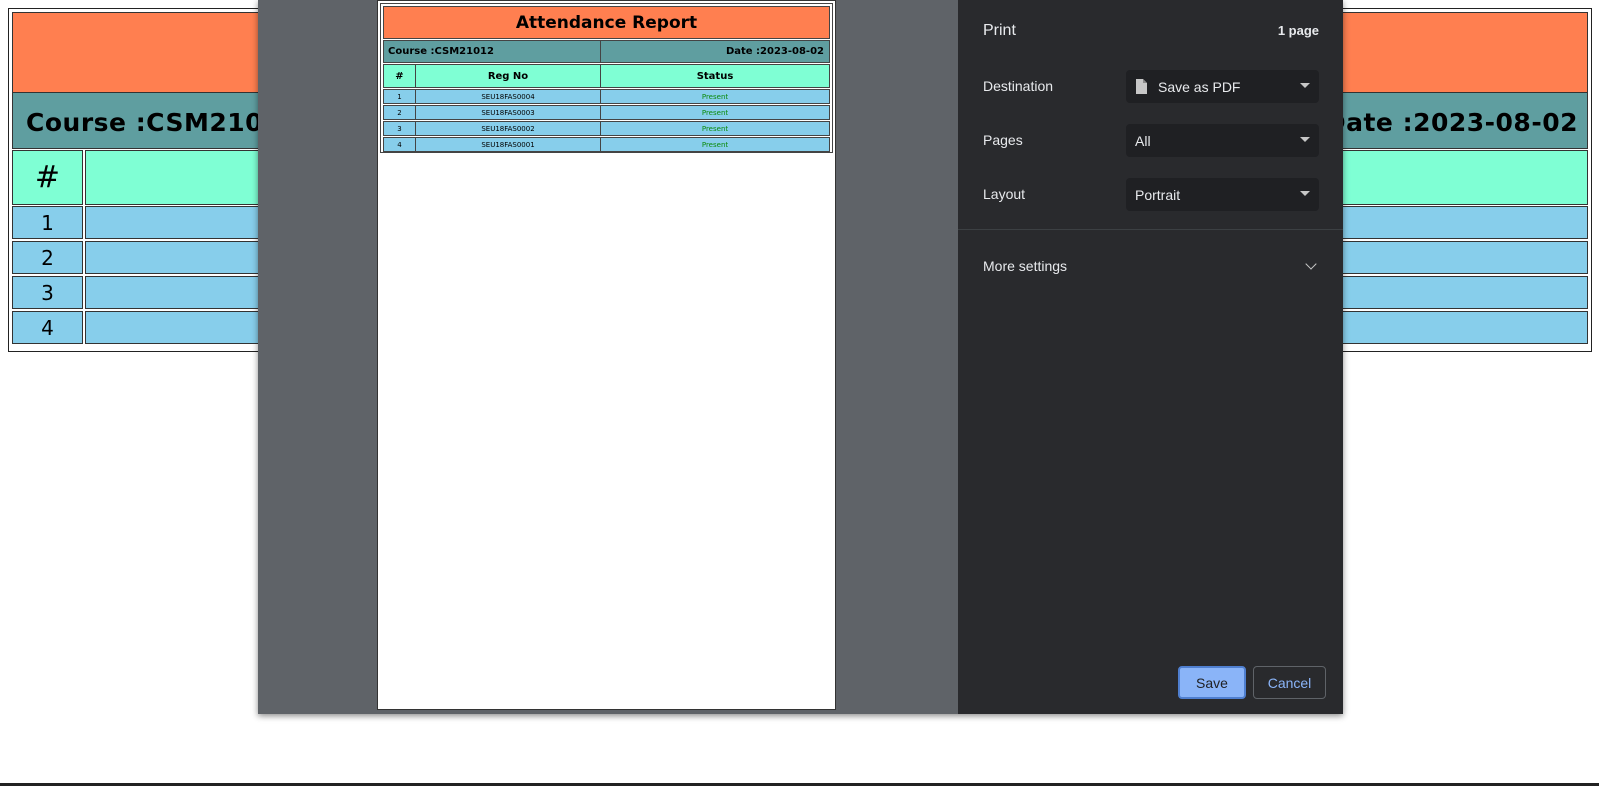 The width and height of the screenshot is (1599, 786). I want to click on destination-label: Destination, so click(1018, 86).